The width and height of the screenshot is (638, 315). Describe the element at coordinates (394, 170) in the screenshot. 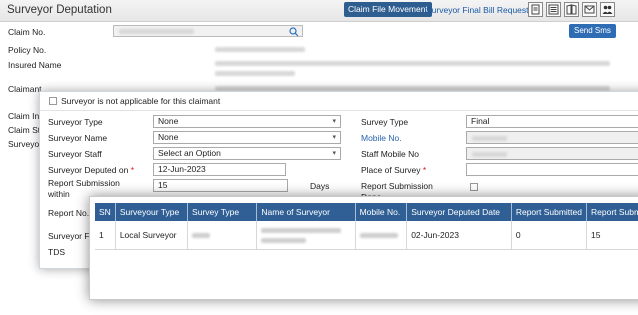

I see `place-of-survey-label: Place of Survey *` at that location.